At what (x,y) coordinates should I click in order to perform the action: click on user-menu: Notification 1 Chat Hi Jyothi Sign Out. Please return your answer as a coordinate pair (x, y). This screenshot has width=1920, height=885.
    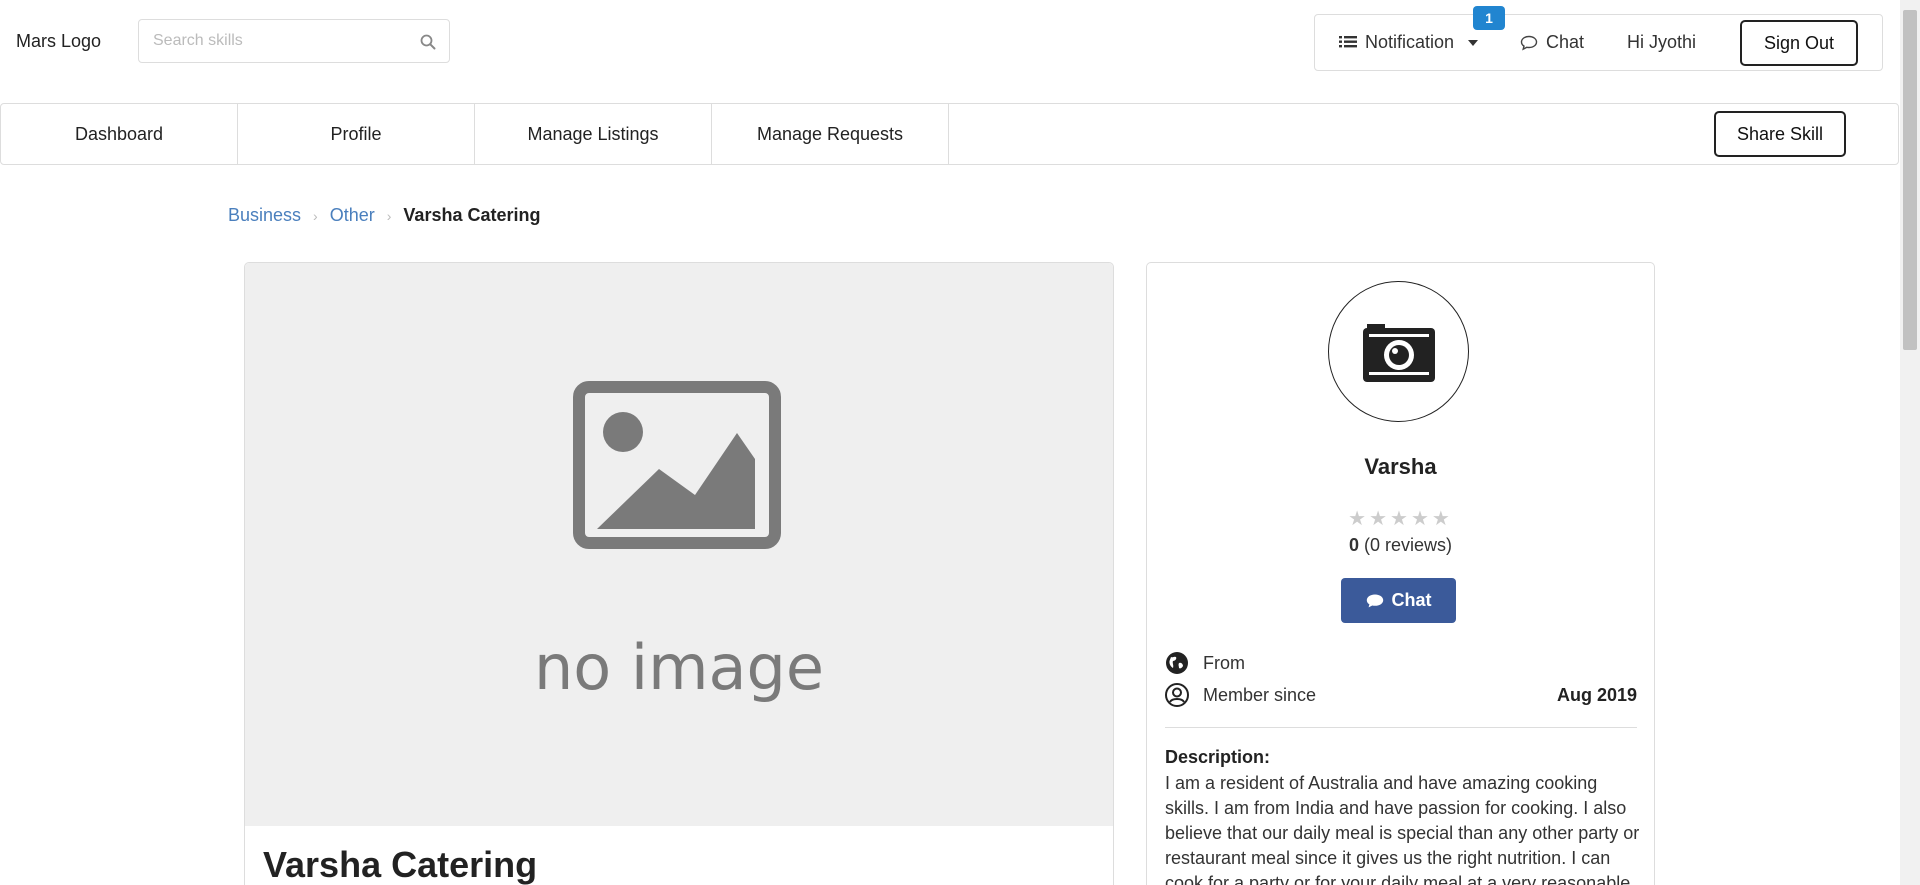
    Looking at the image, I should click on (1598, 38).